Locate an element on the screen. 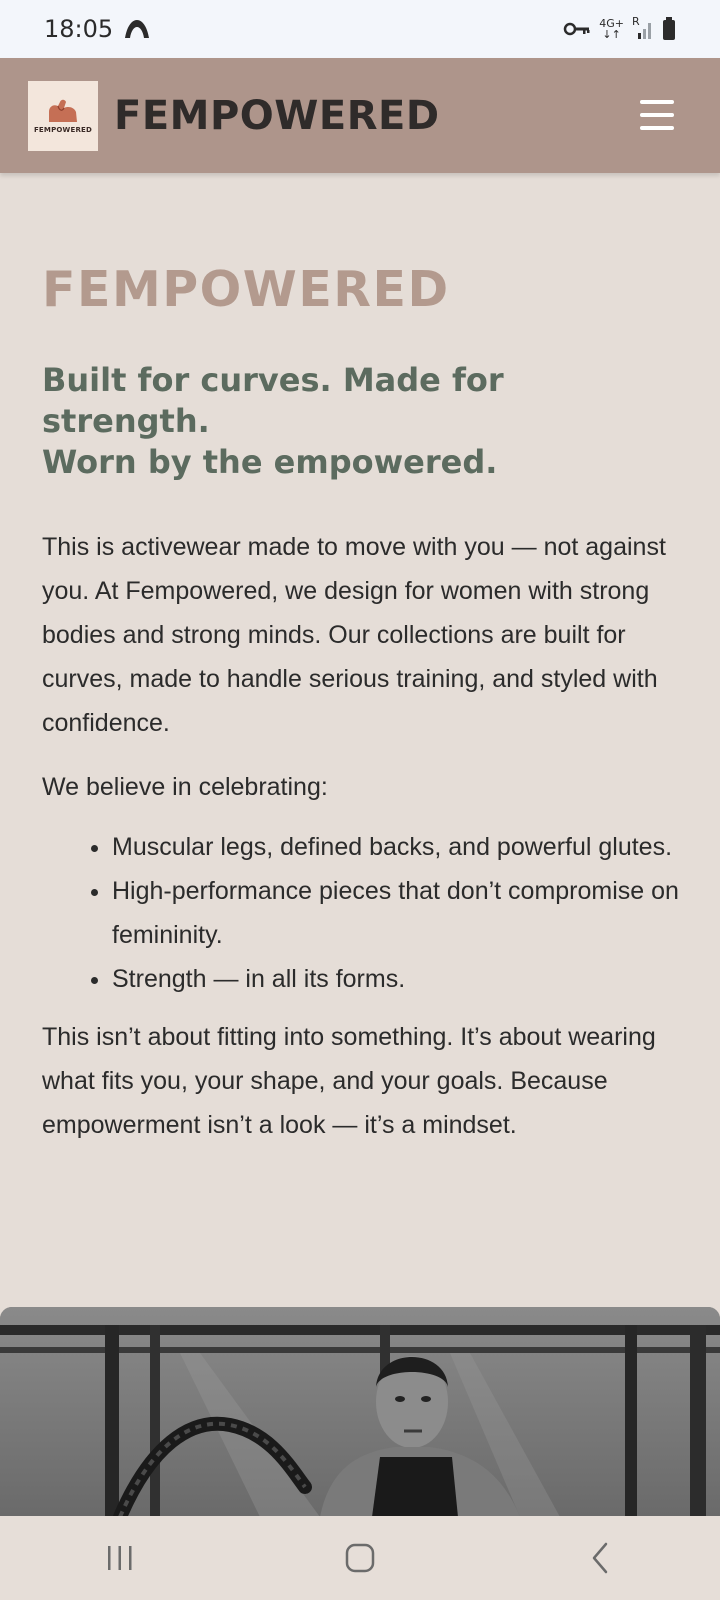 The width and height of the screenshot is (720, 1600). tagline-line: Worn by the empowered. is located at coordinates (270, 462).